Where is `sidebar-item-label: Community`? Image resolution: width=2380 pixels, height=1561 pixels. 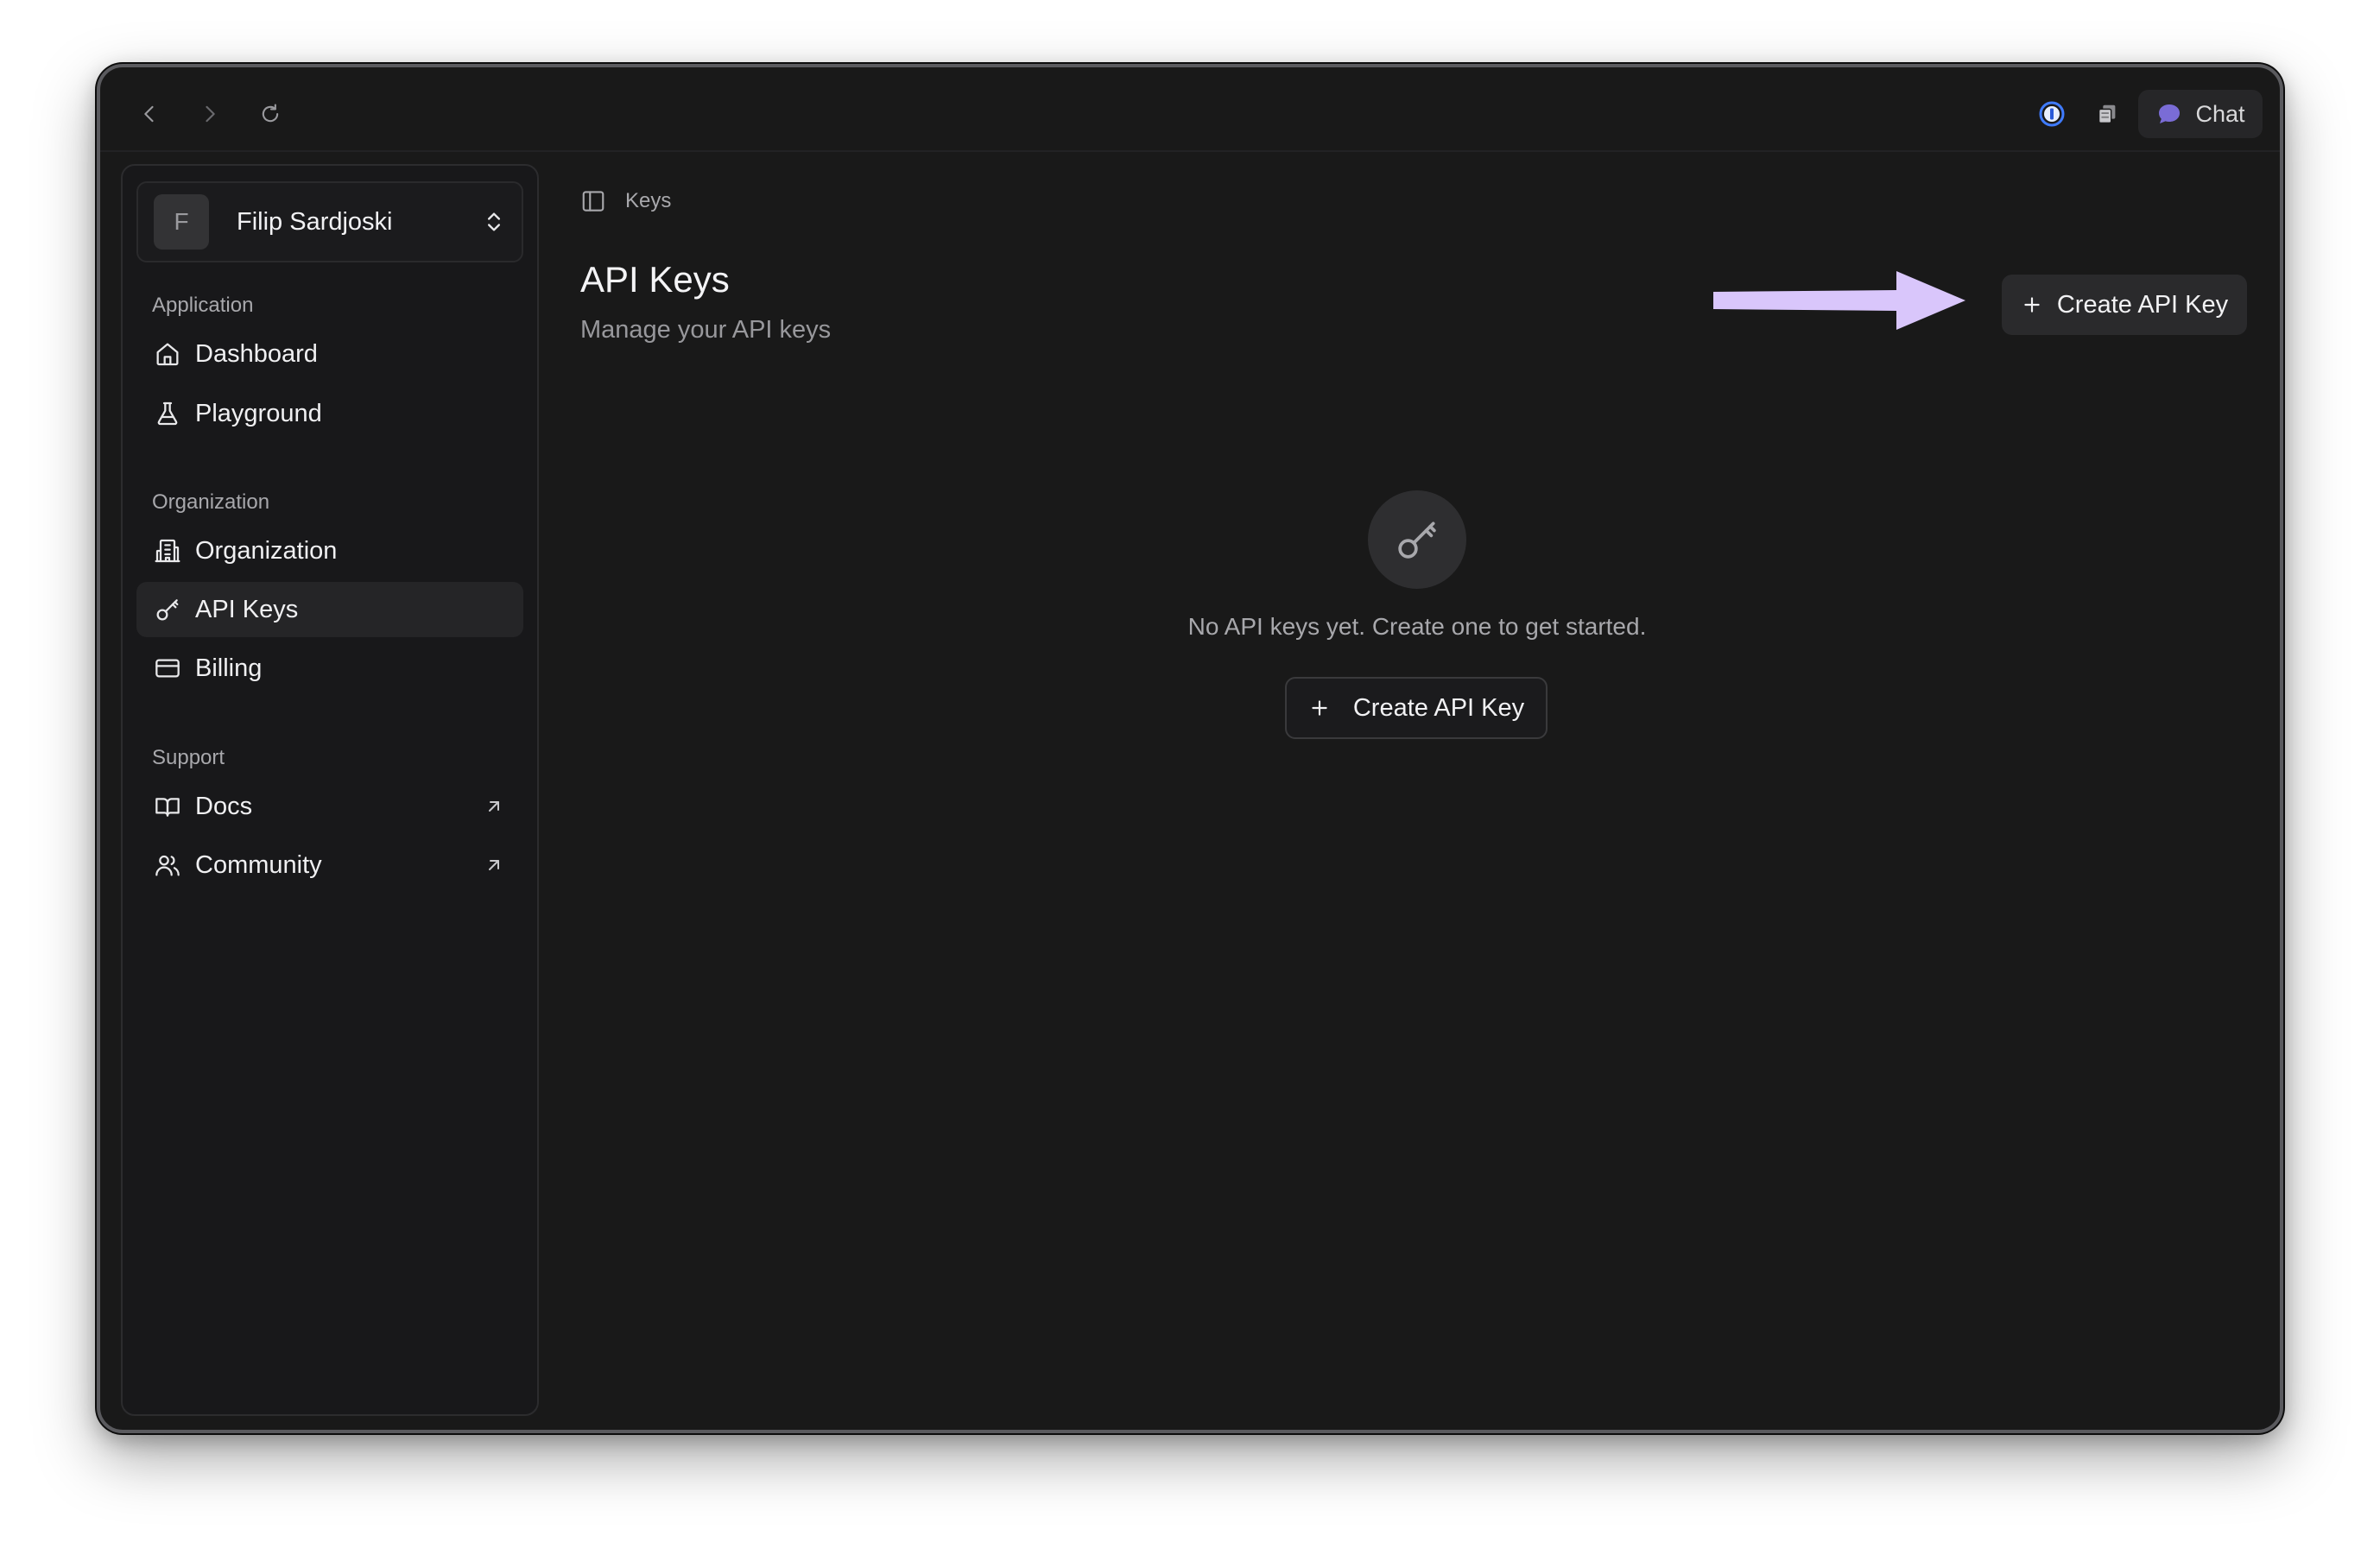 sidebar-item-label: Community is located at coordinates (258, 865).